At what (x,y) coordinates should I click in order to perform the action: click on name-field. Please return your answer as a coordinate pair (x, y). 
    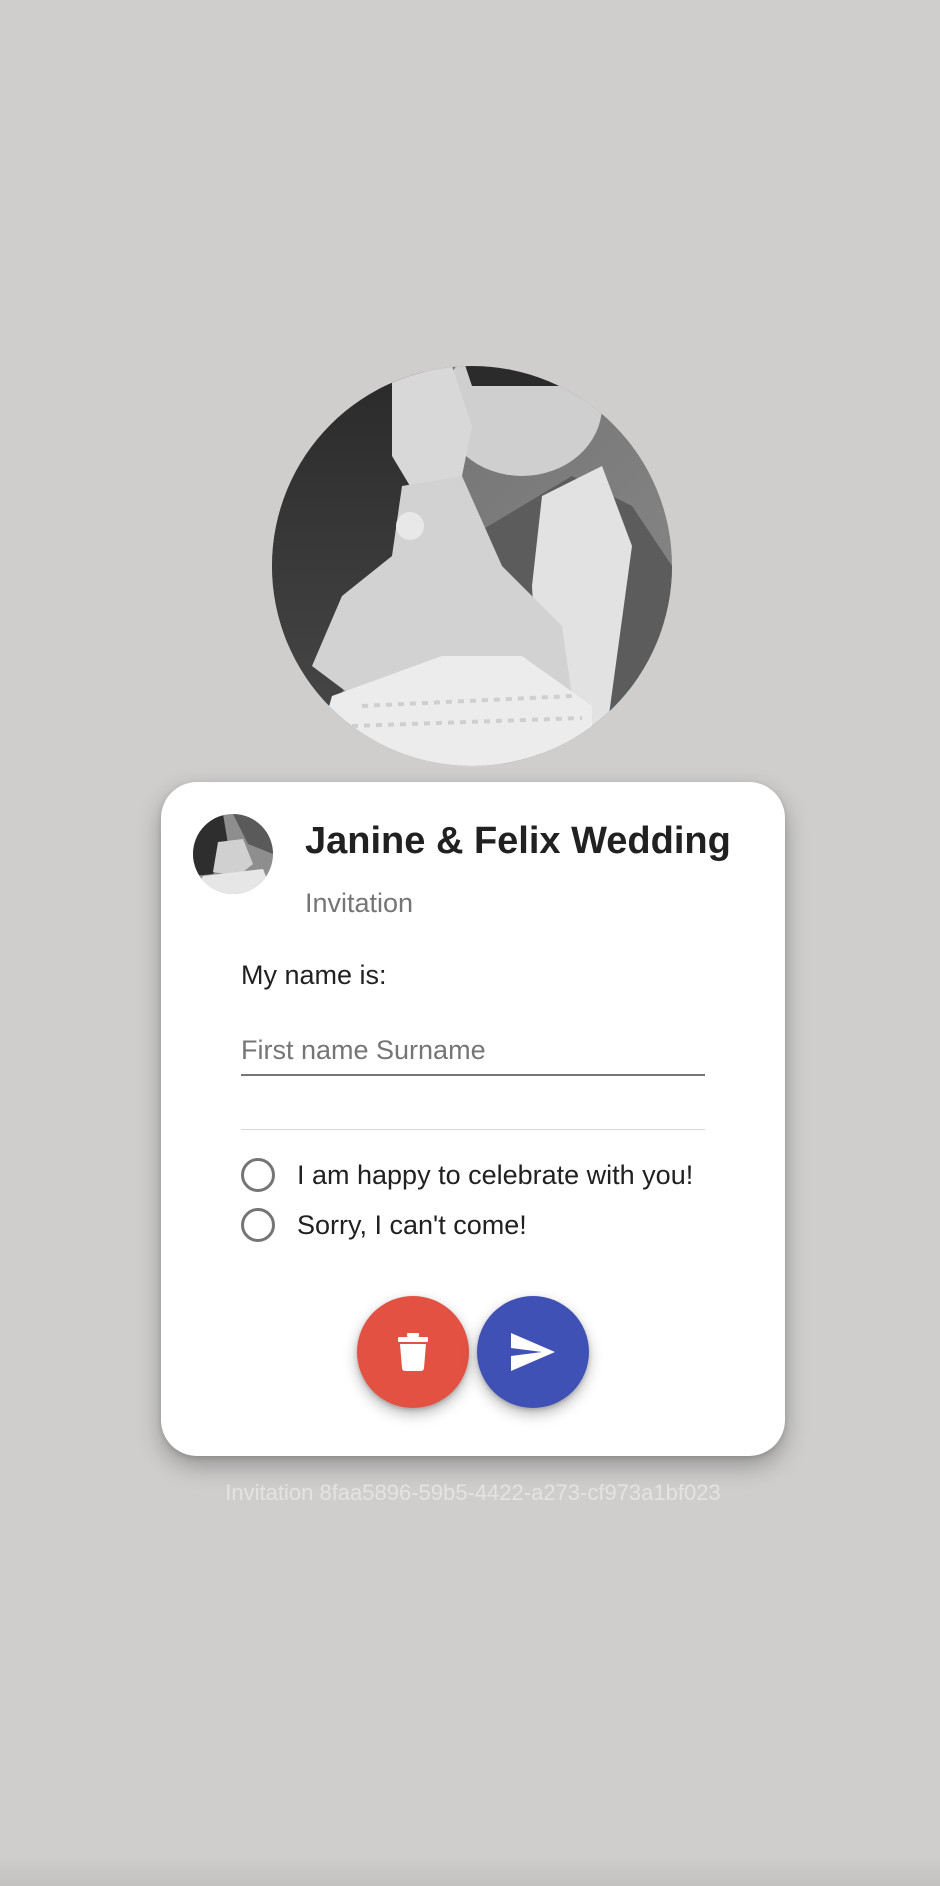
    Looking at the image, I should click on (473, 1052).